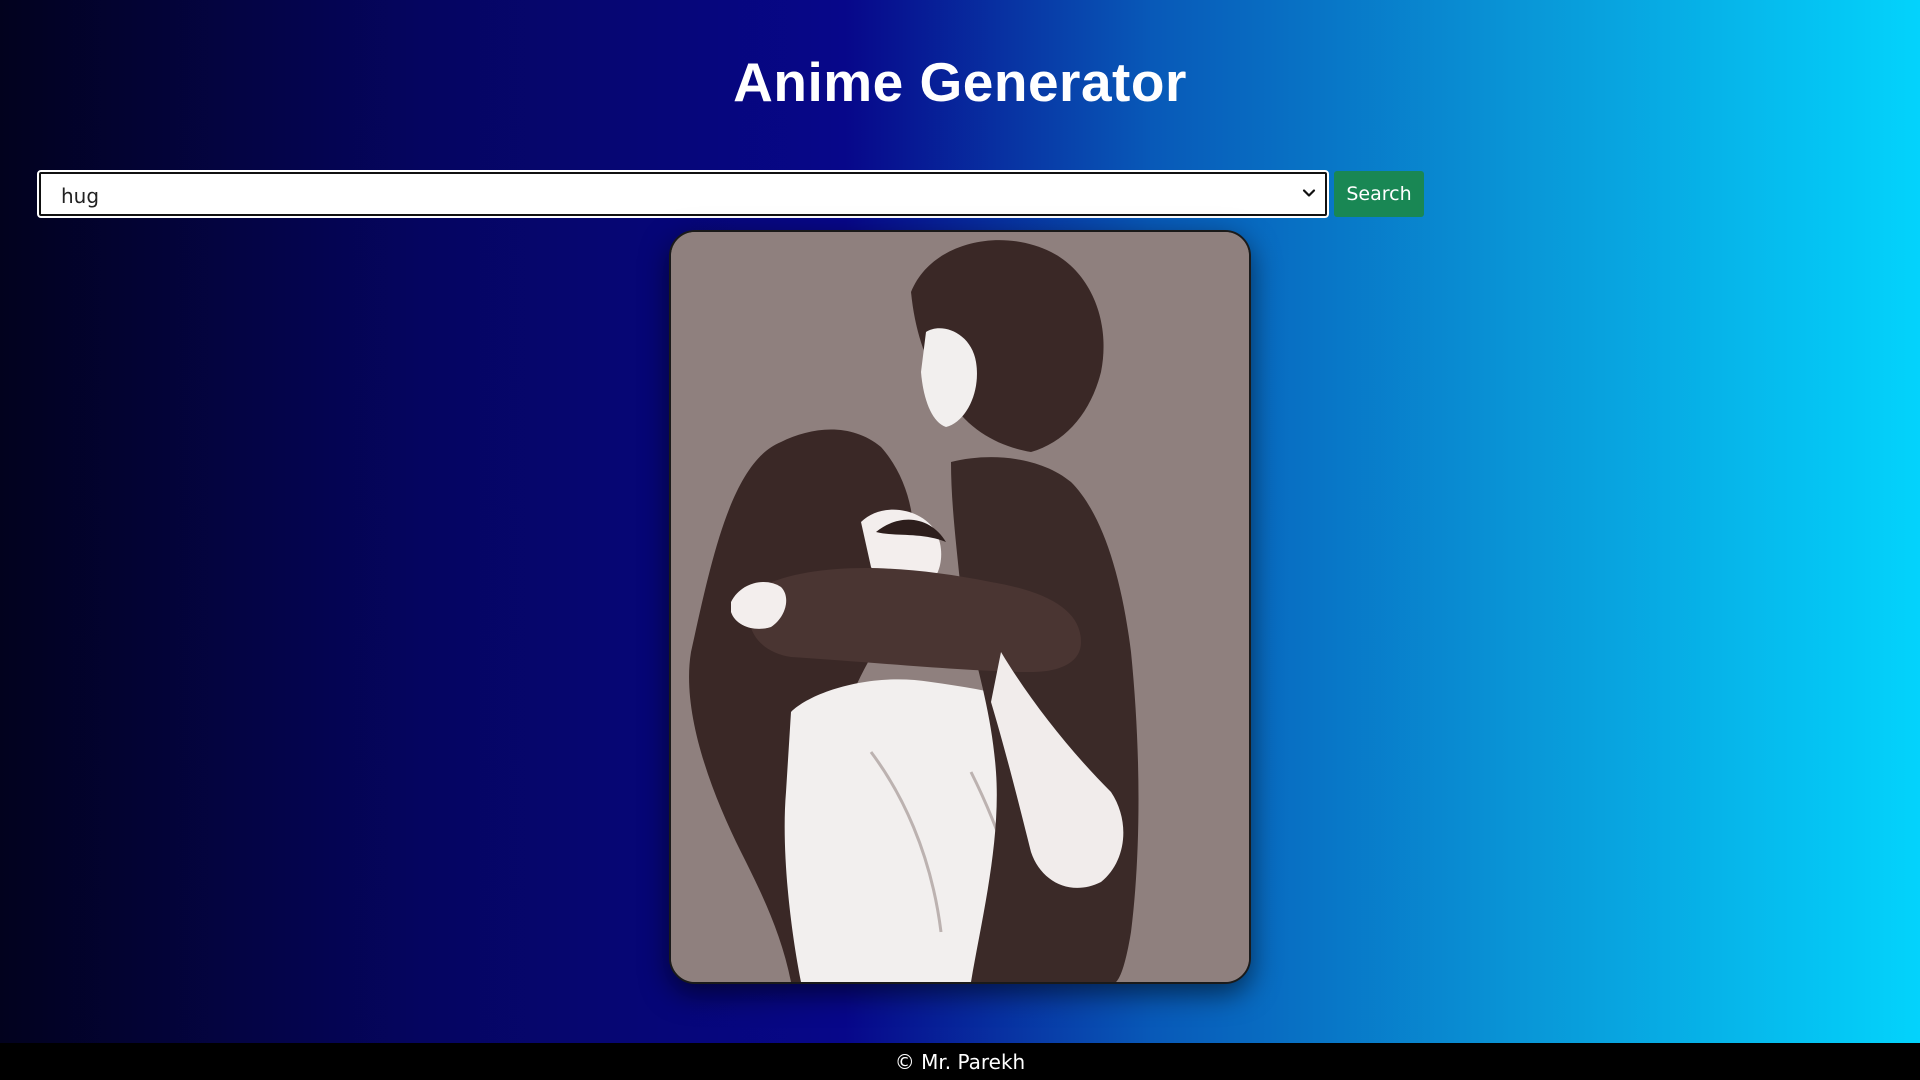  I want to click on page-title: Anime Generator, so click(960, 82).